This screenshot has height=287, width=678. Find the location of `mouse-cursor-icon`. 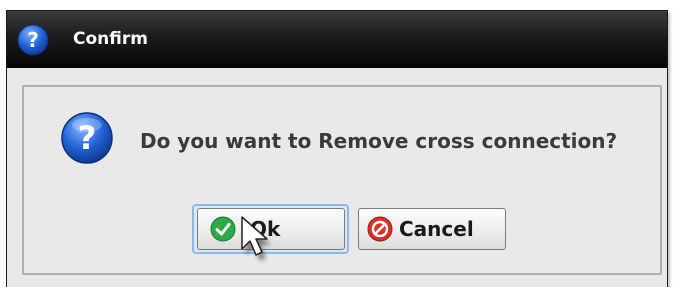

mouse-cursor-icon is located at coordinates (256, 238).